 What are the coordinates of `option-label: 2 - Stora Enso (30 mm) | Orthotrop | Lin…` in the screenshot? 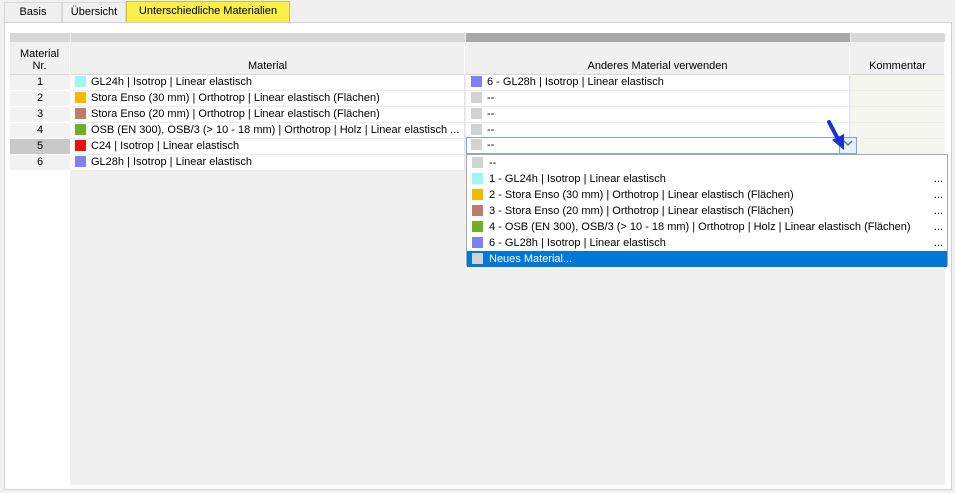 It's located at (641, 195).